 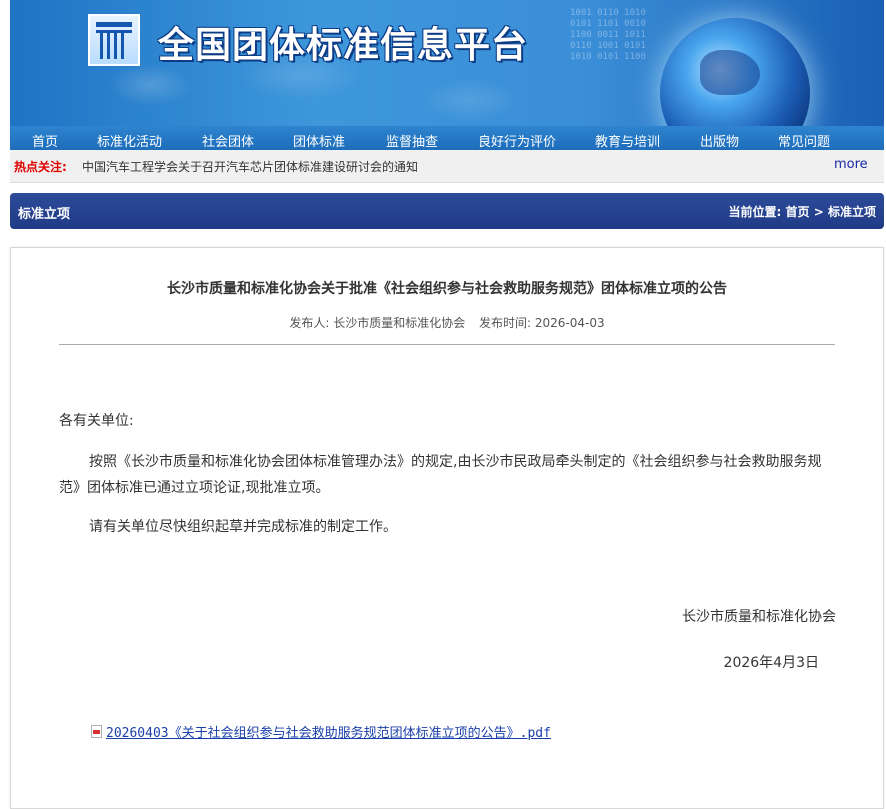 I want to click on article-date: 2026年4月3日, so click(x=771, y=663).